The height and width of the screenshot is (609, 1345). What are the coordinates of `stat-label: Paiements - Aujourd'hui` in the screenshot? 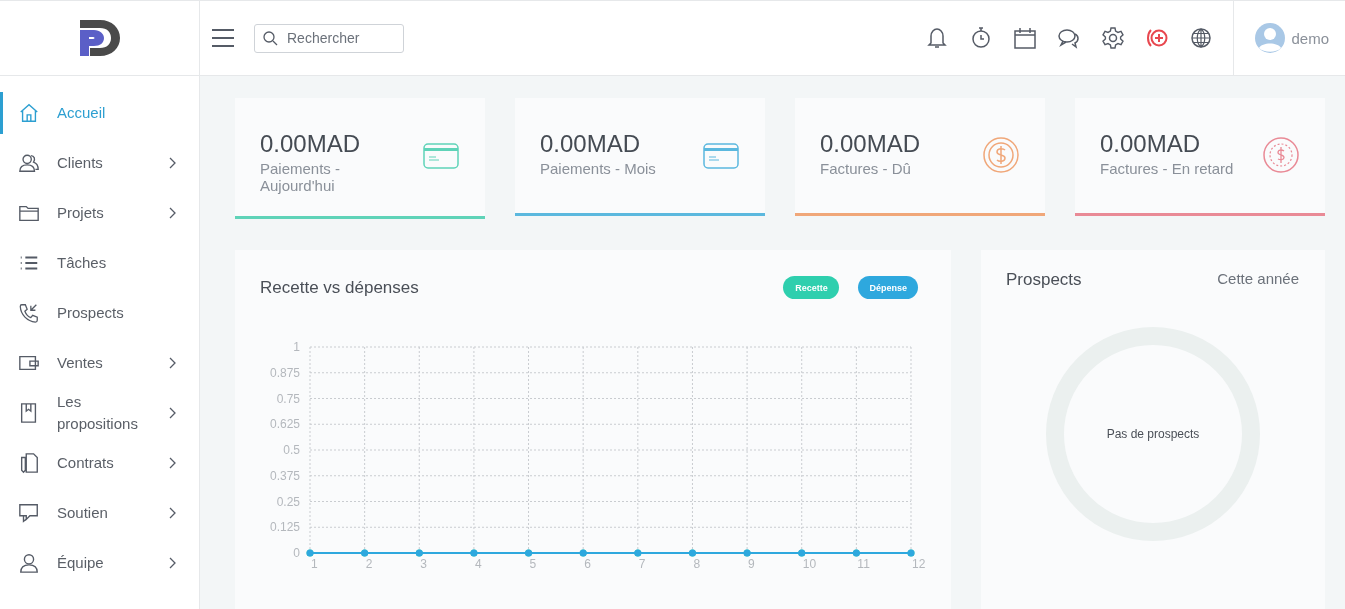 It's located at (301, 177).